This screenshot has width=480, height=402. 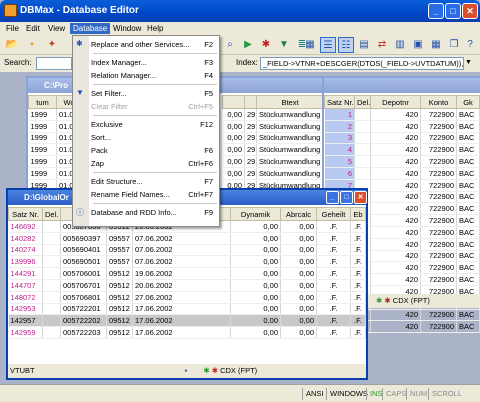 What do you see at coordinates (436, 11) in the screenshot?
I see `minimize-button: _` at bounding box center [436, 11].